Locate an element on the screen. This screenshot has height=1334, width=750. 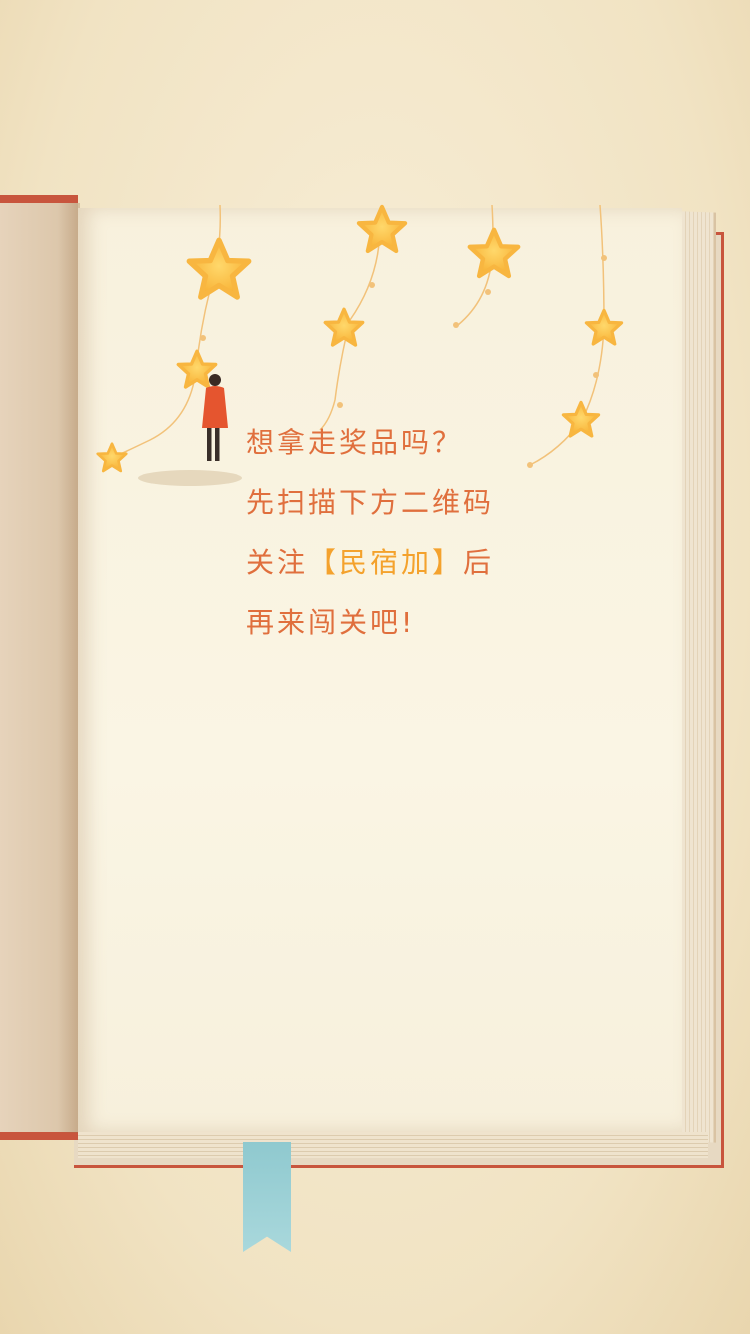
after-text: 后 is located at coordinates (479, 562).